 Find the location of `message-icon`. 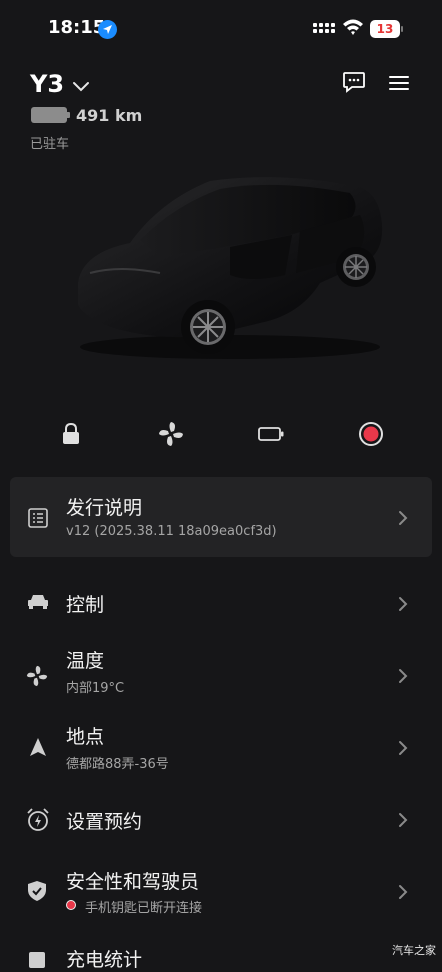

message-icon is located at coordinates (354, 84).